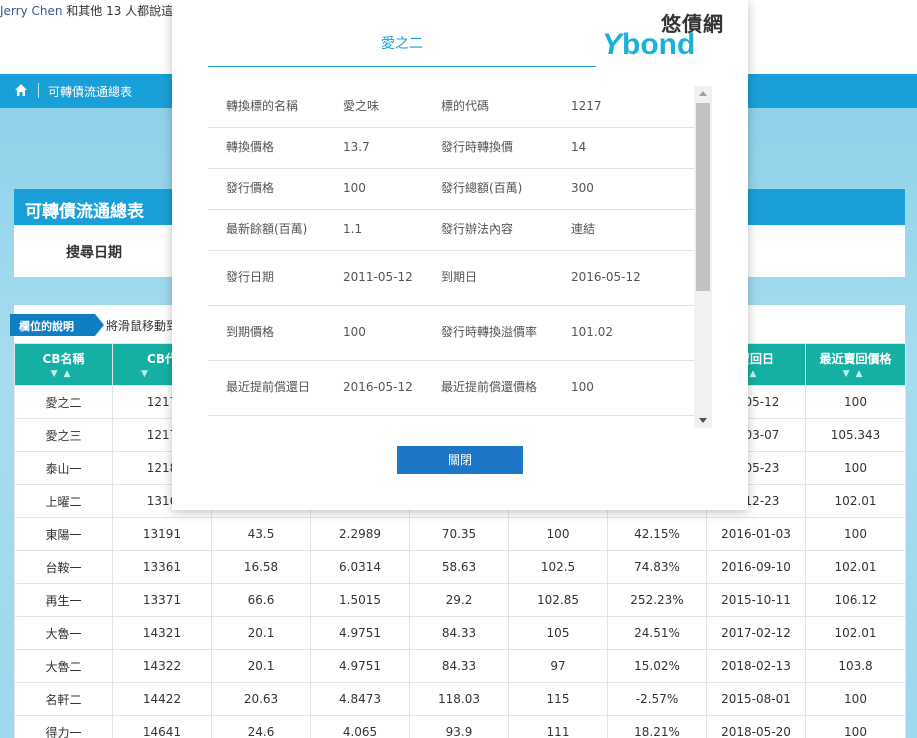  Describe the element at coordinates (63, 402) in the screenshot. I see `table-cell: 愛之二` at that location.